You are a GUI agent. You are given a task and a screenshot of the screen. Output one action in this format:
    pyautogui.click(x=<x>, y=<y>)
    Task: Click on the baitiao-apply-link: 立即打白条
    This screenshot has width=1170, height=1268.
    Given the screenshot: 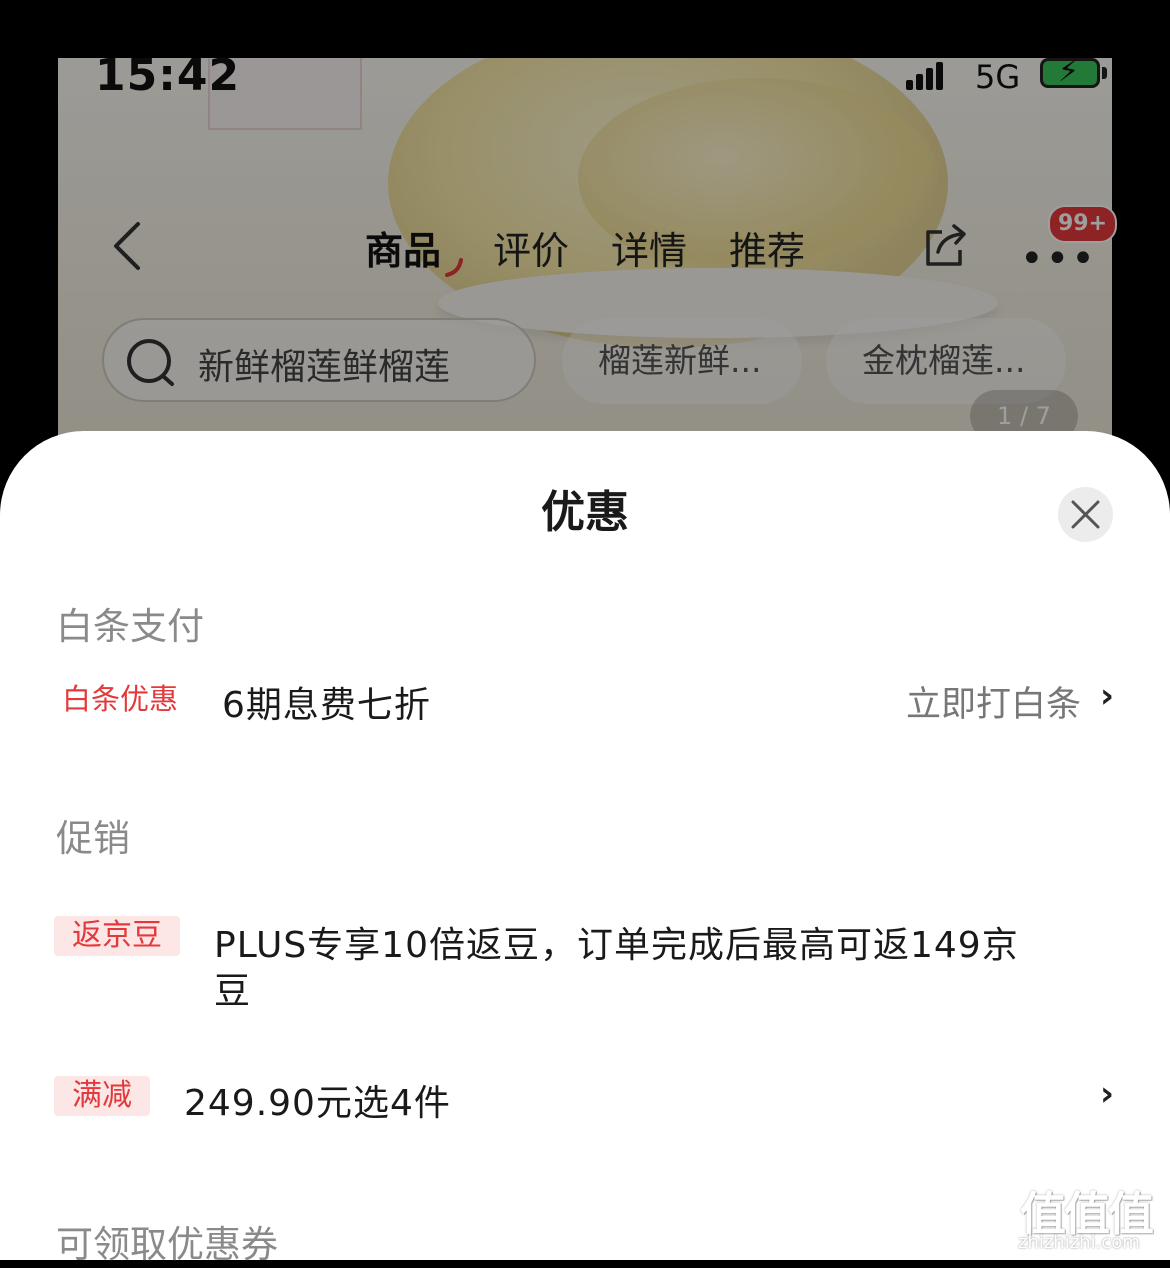 What is the action you would take?
    pyautogui.click(x=993, y=701)
    